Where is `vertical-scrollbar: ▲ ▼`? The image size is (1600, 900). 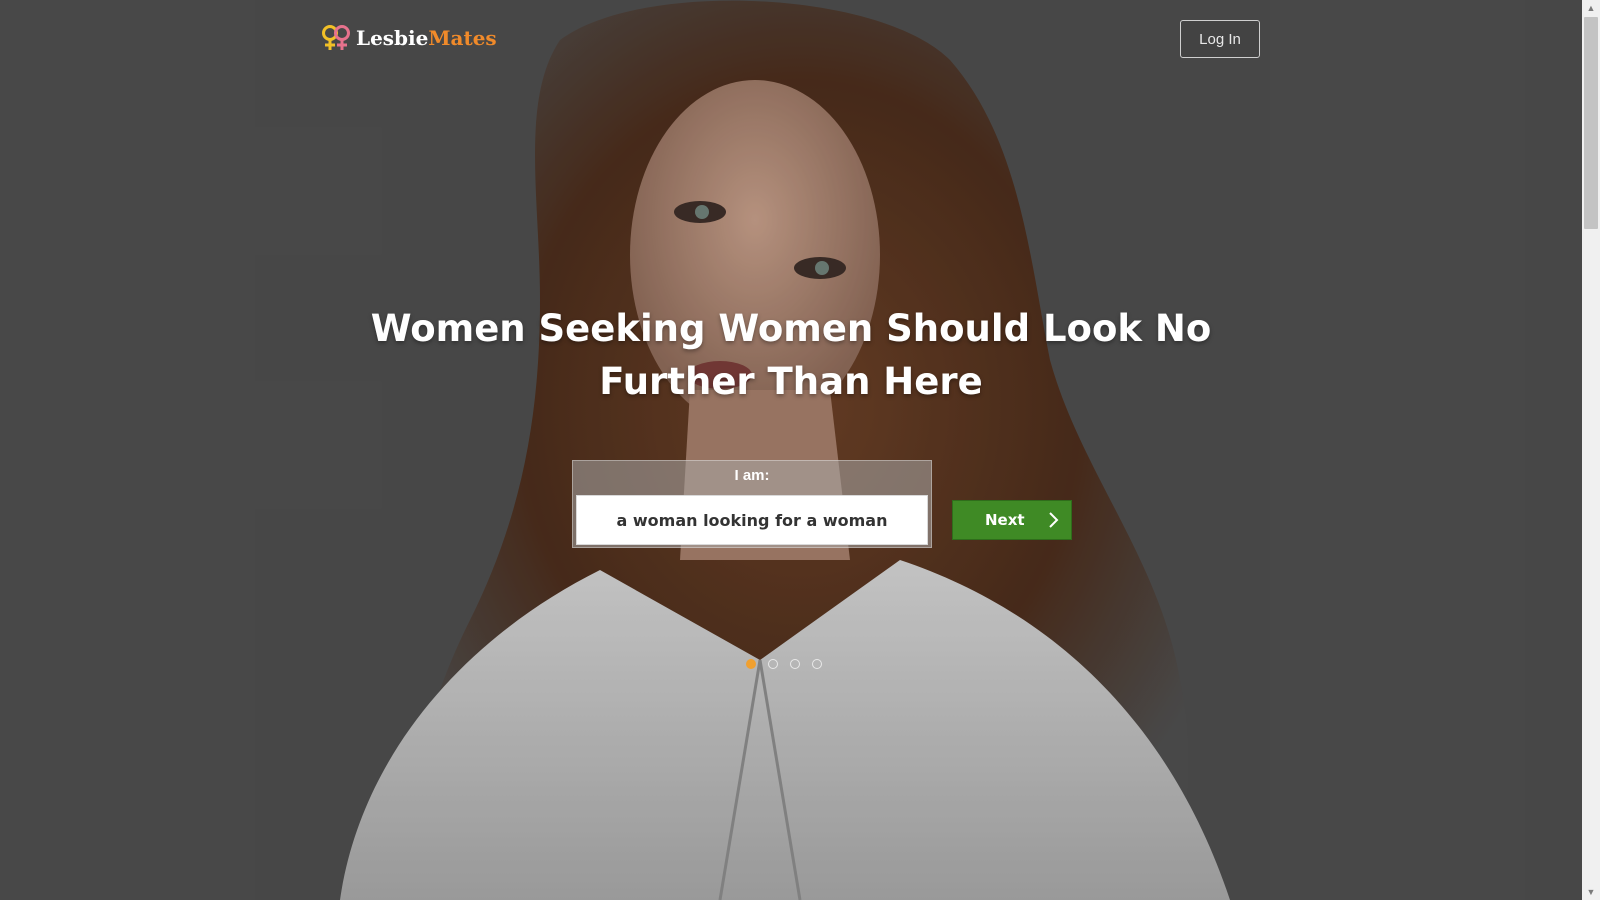 vertical-scrollbar: ▲ ▼ is located at coordinates (1591, 450).